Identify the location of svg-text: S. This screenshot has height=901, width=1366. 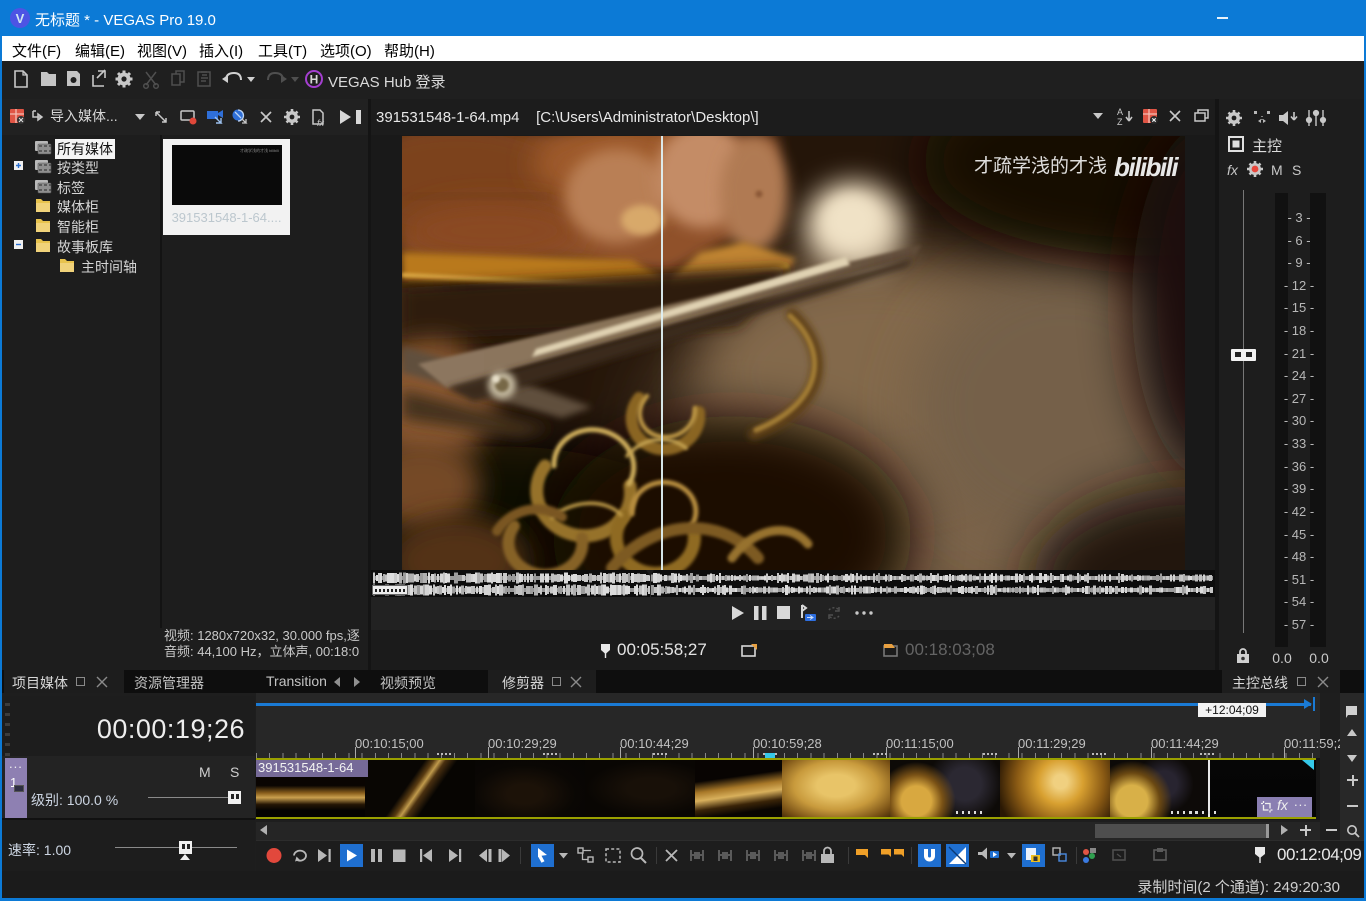
(1296, 170).